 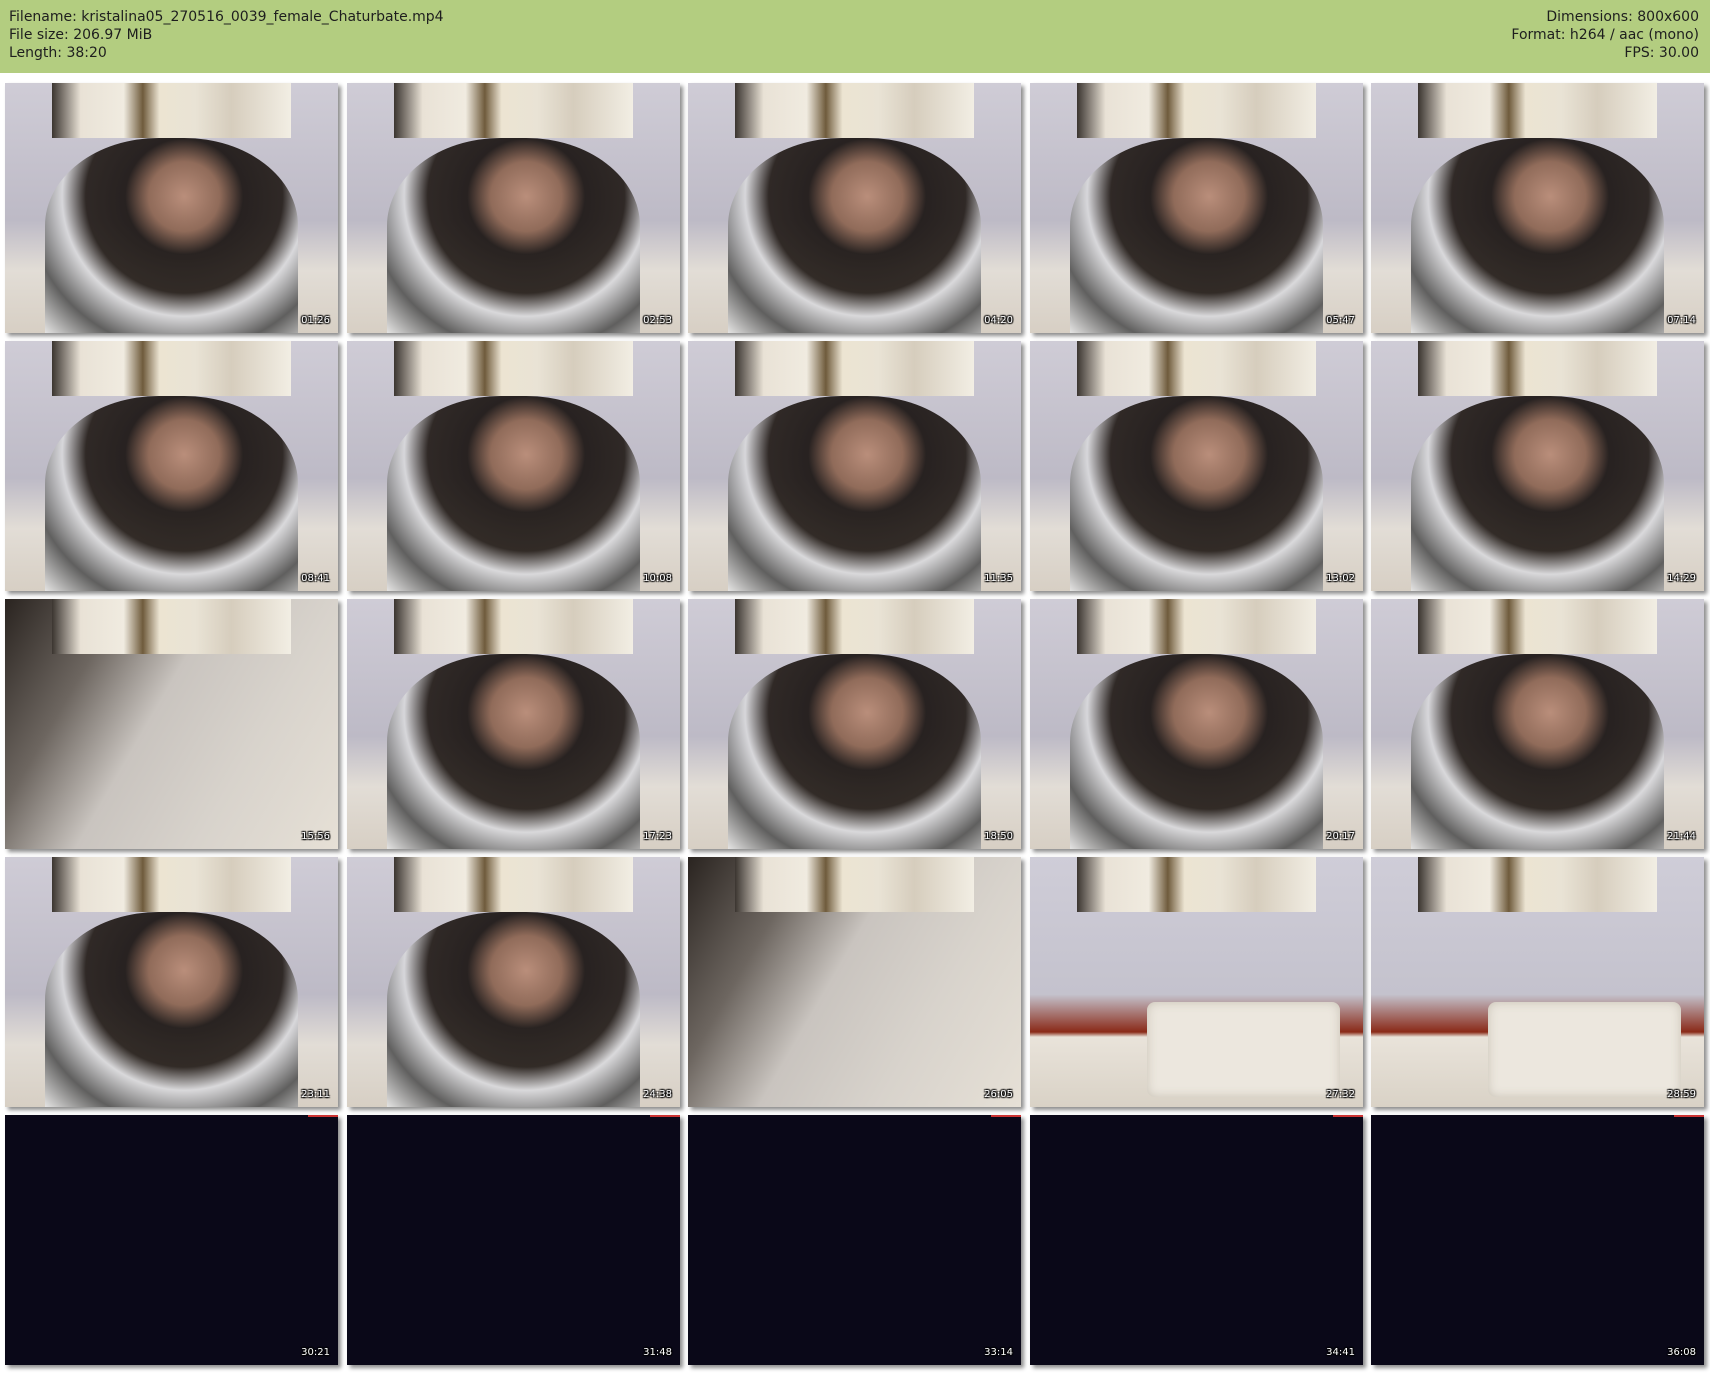 I want to click on video-thumbnail: 36:08, so click(x=1537, y=1240).